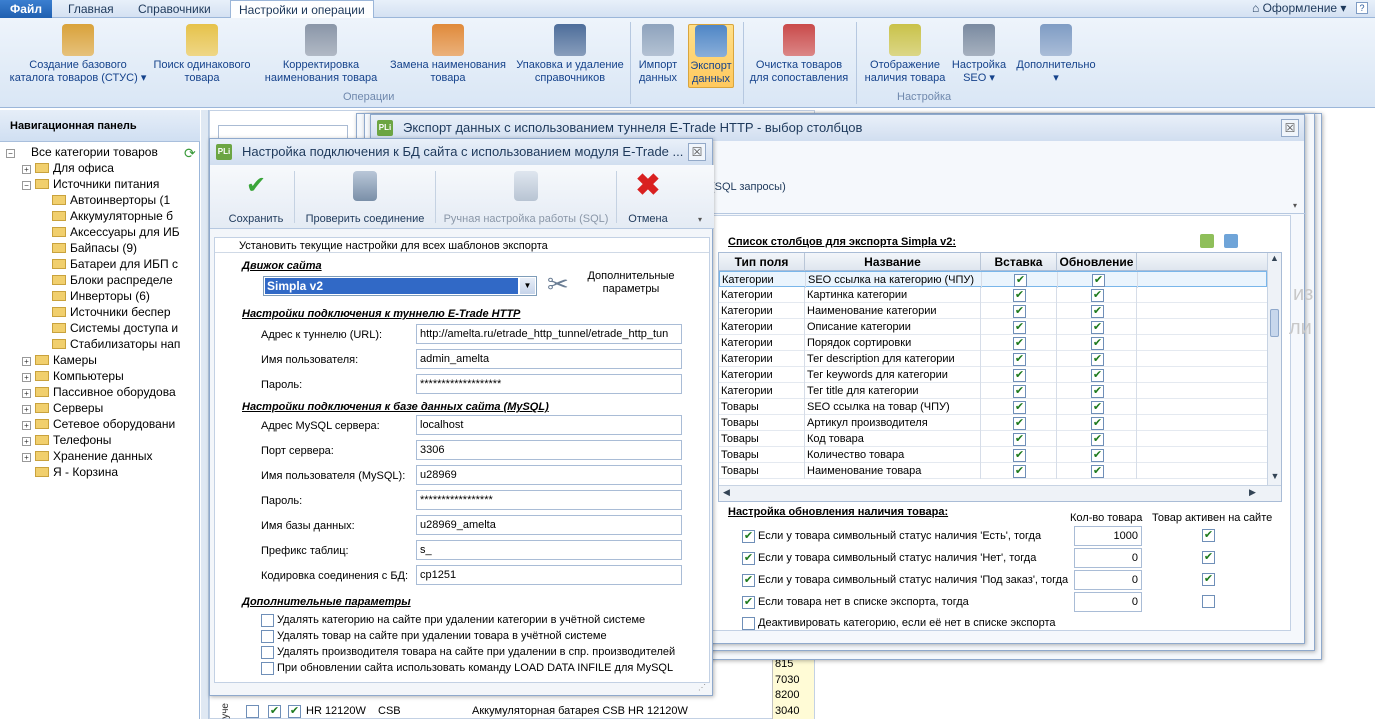  What do you see at coordinates (302, 9) in the screenshot?
I see `tab-settings-operations: Настройки и операции` at bounding box center [302, 9].